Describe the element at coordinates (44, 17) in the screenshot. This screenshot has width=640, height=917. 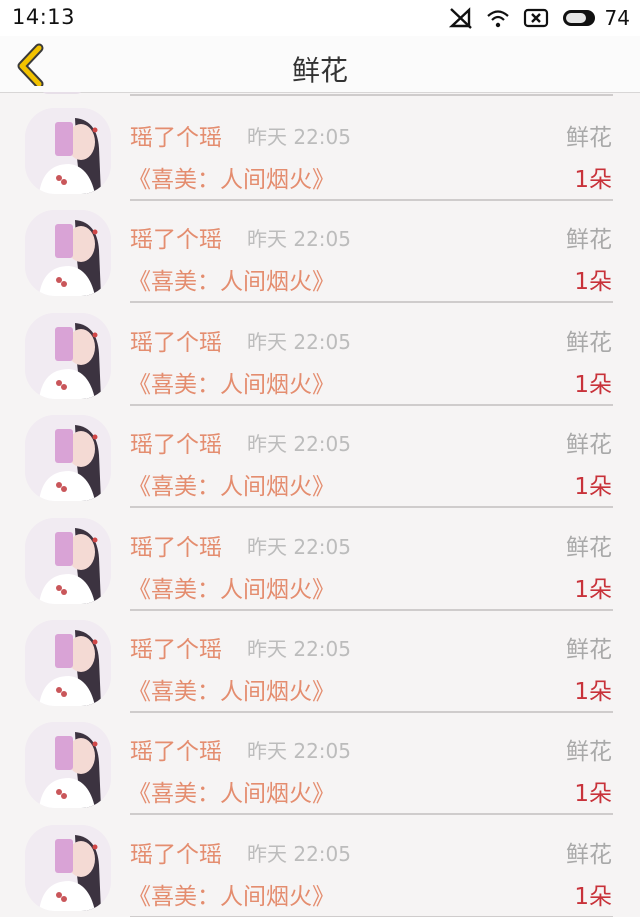
I see `status-time: 14:13` at that location.